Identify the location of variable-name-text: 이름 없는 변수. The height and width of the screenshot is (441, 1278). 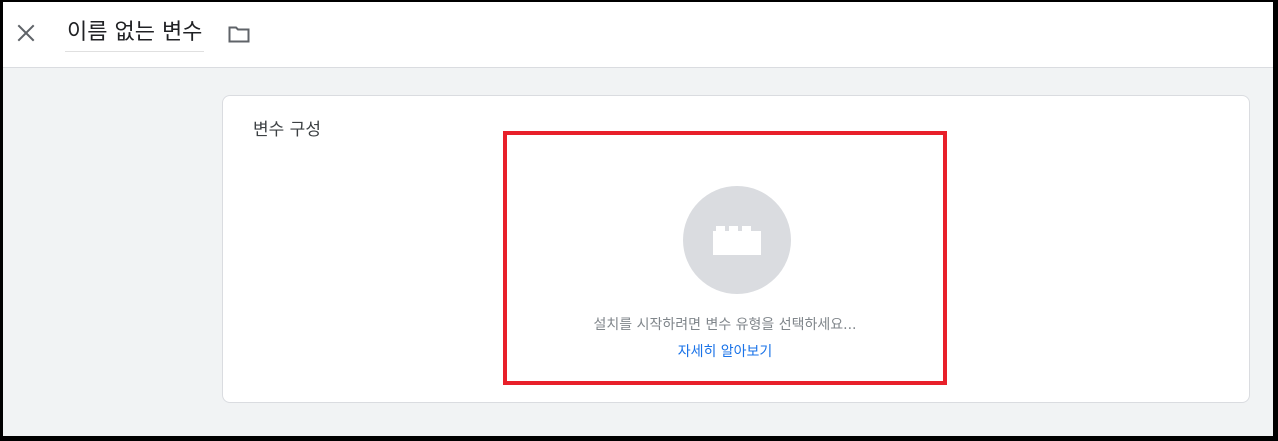
(135, 32).